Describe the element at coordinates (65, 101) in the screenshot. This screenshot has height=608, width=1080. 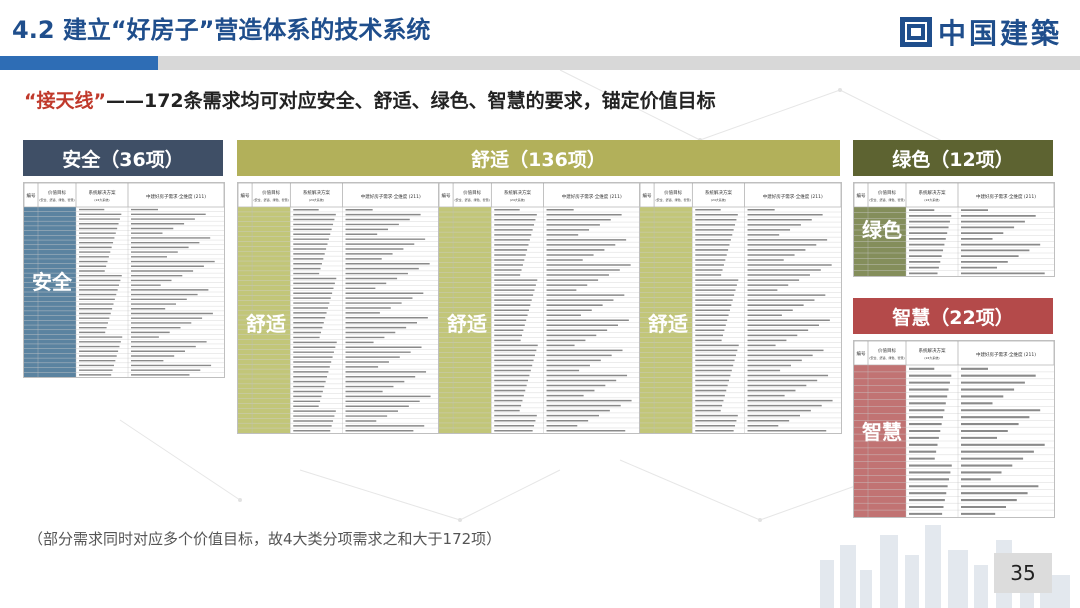
I see `headline-highlight: “接天线”` at that location.